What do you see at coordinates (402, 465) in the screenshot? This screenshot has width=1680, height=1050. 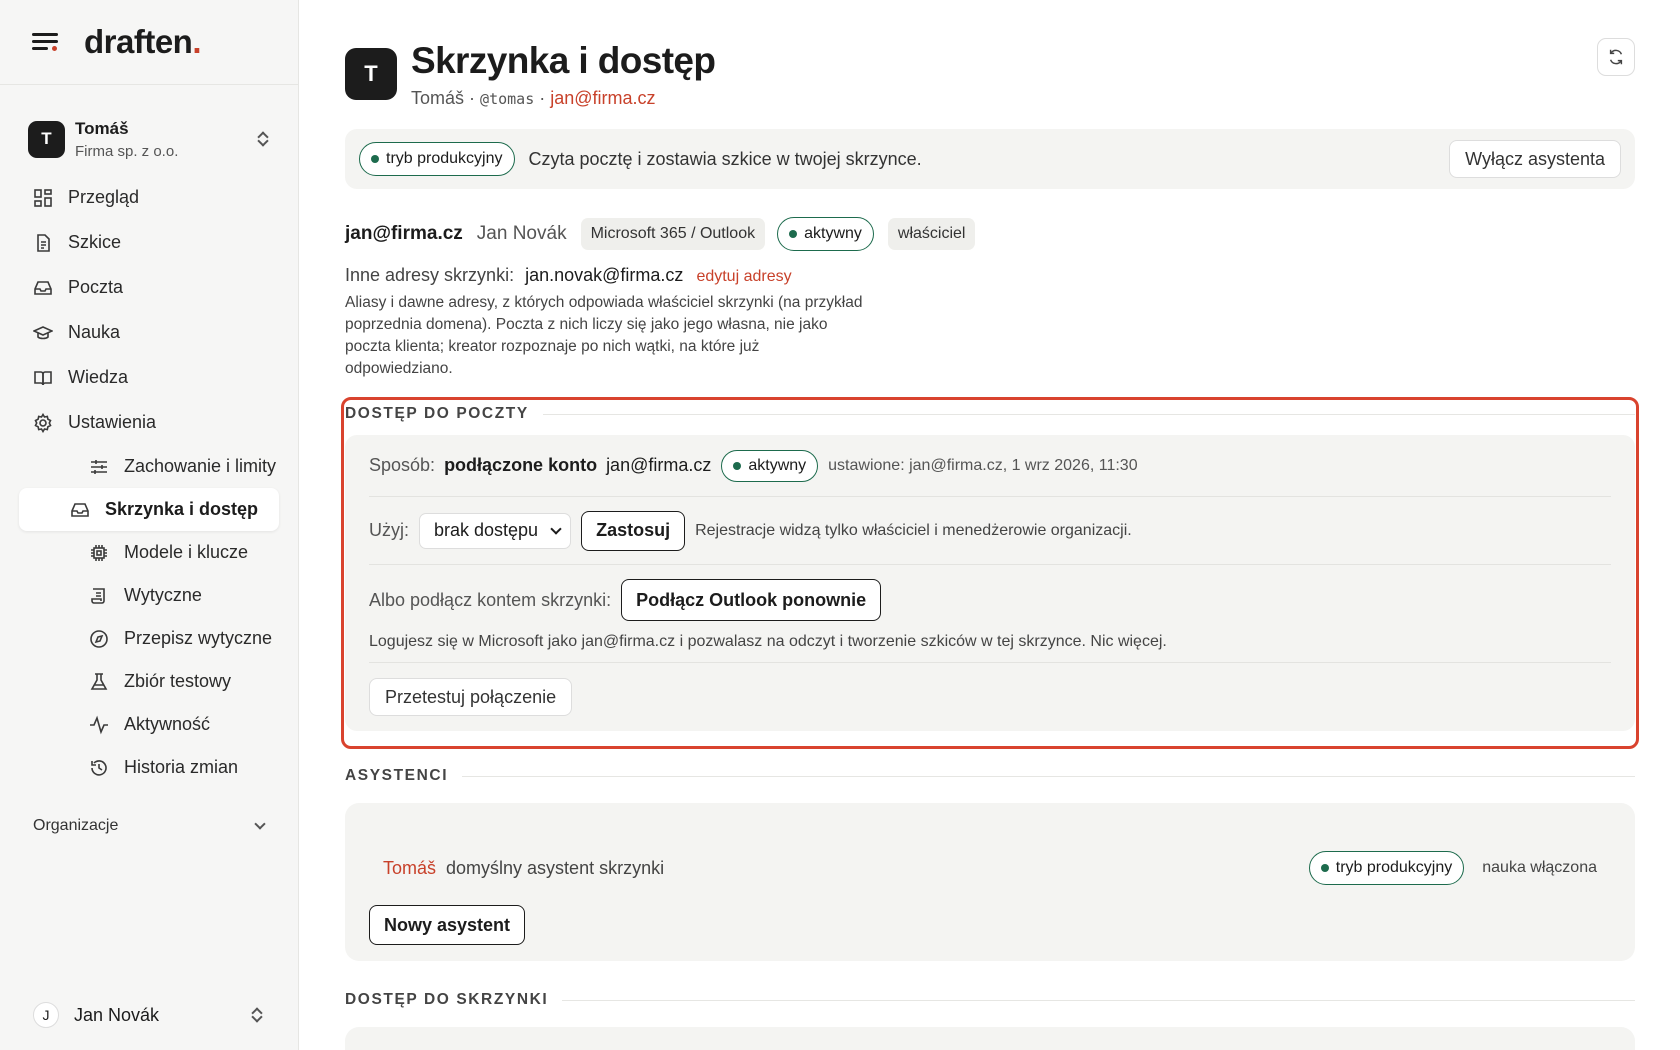 I see `method-label: Sposób:` at bounding box center [402, 465].